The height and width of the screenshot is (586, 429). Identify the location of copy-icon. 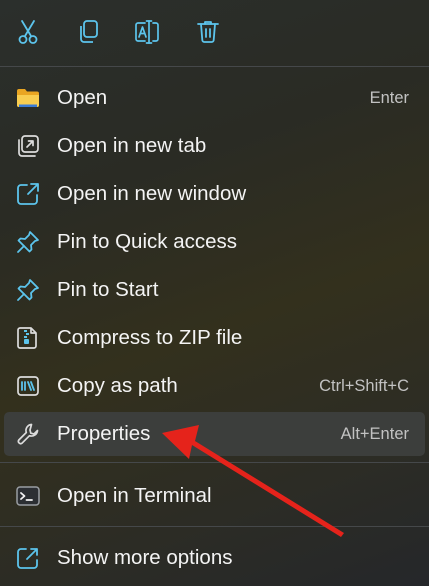
(89, 31).